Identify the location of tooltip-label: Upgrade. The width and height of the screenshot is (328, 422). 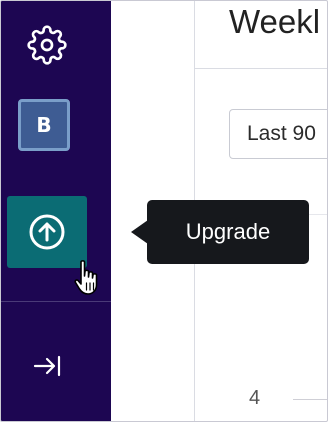
(228, 231).